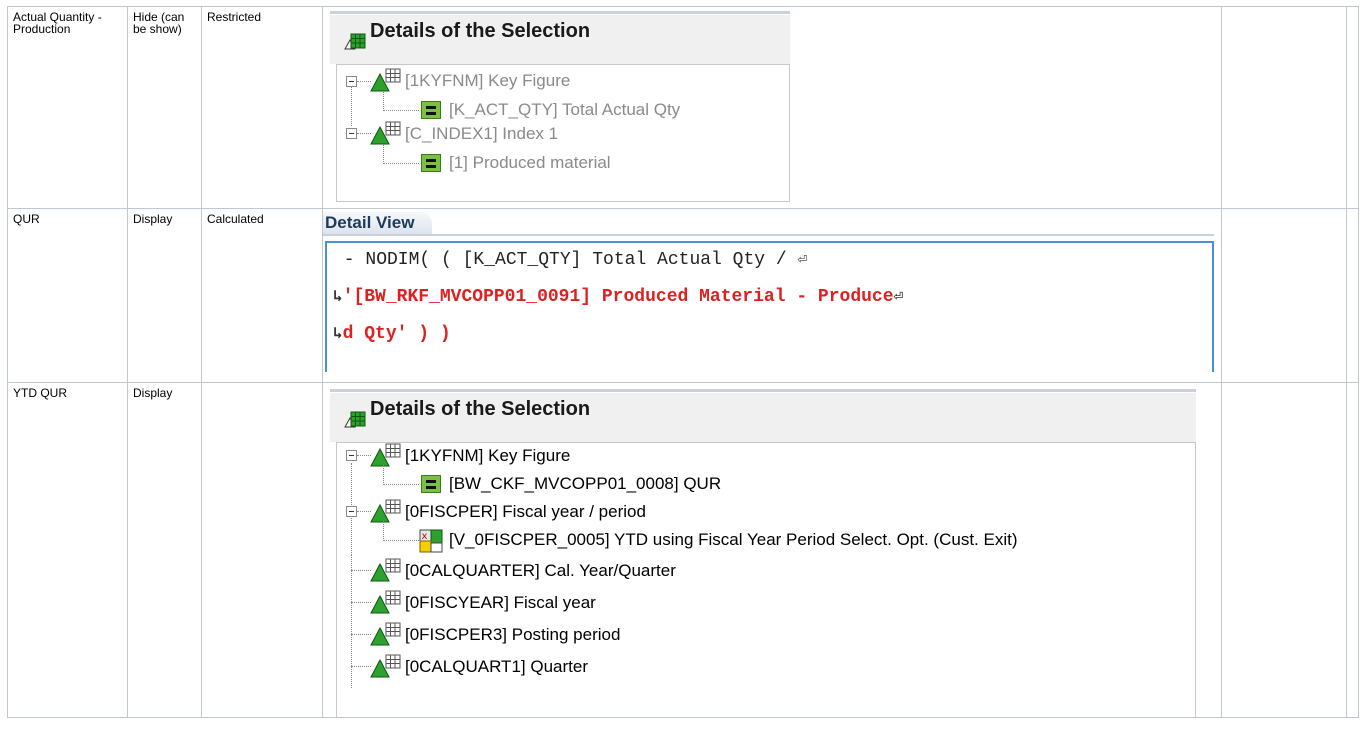  Describe the element at coordinates (396, 334) in the screenshot. I see `formula-text: d Qty' ) )` at that location.